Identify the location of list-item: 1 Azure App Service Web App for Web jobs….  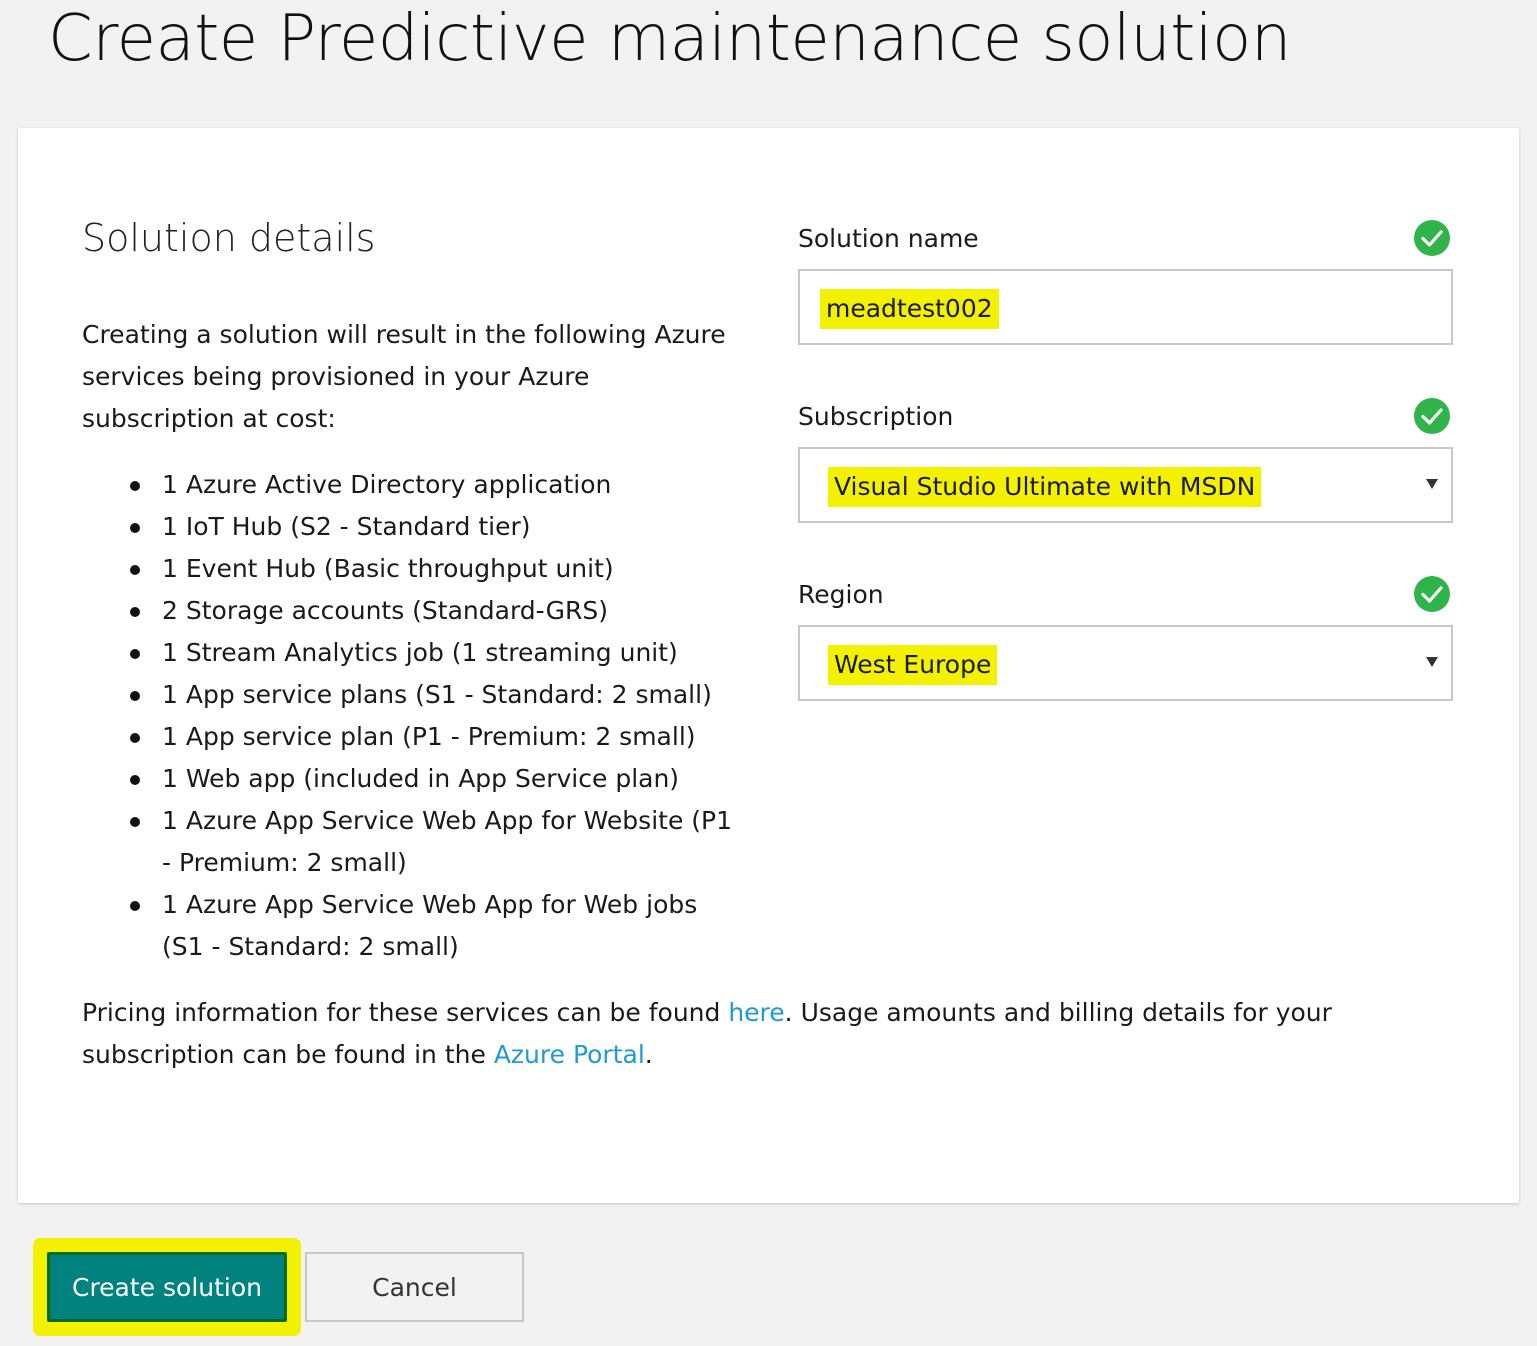
(436, 926).